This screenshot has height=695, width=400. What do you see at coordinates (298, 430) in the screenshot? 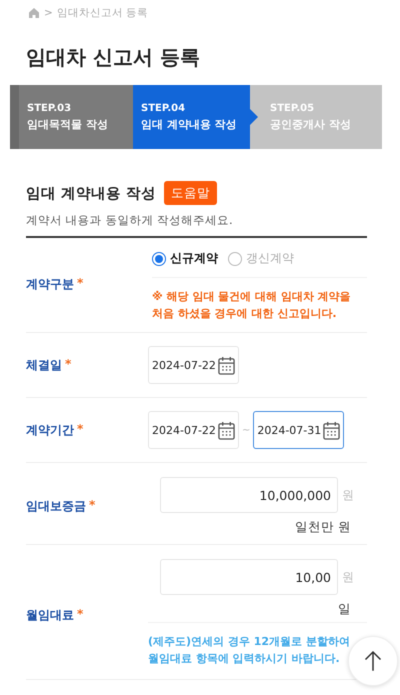
I see `date-field: 2024-07-31` at bounding box center [298, 430].